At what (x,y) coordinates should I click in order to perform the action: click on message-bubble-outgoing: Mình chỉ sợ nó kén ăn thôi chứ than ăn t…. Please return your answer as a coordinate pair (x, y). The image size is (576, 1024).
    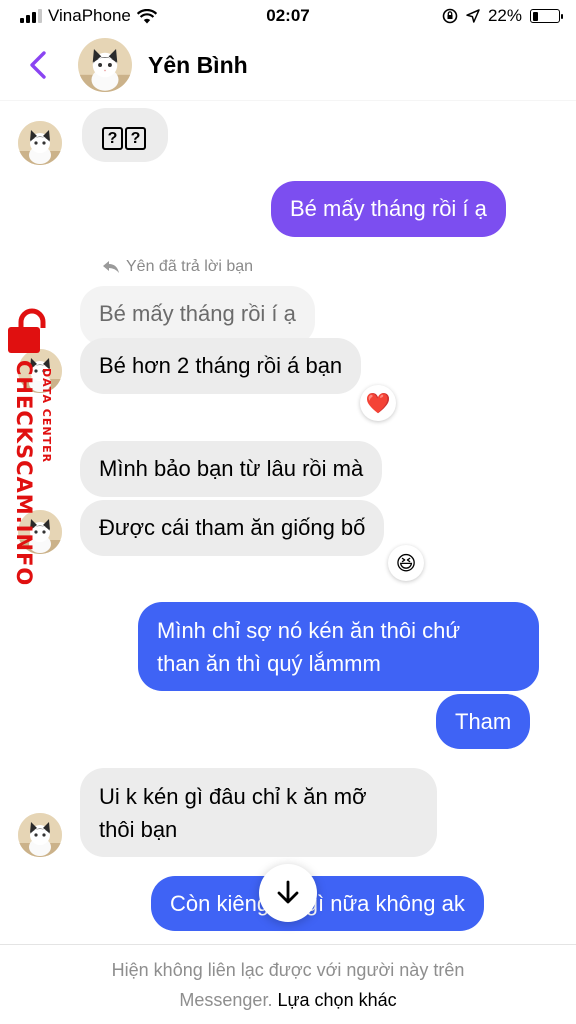
    Looking at the image, I should click on (338, 646).